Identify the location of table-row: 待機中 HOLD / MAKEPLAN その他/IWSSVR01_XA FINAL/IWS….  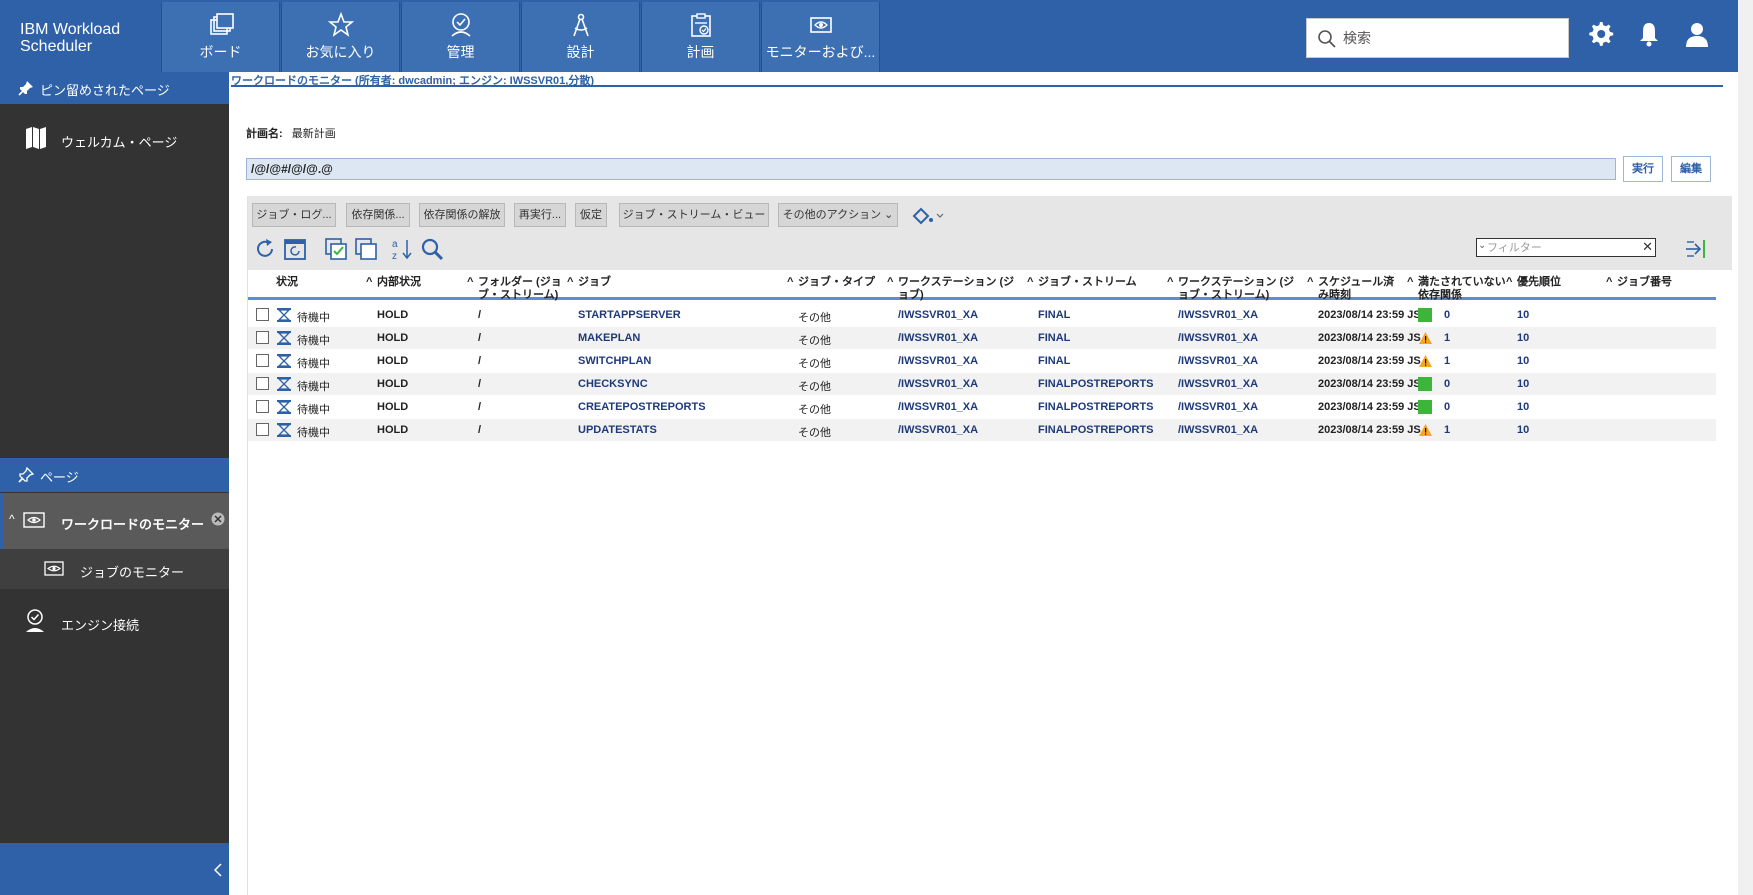
(982, 338).